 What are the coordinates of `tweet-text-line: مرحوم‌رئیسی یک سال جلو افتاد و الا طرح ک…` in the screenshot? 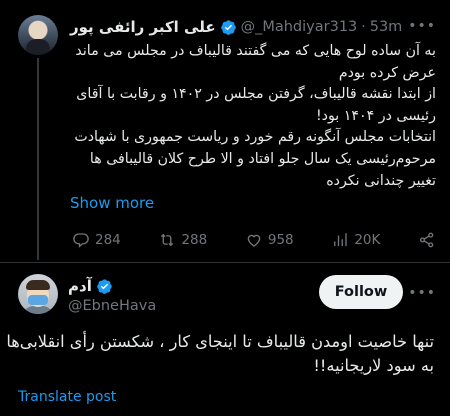 It's located at (262, 158).